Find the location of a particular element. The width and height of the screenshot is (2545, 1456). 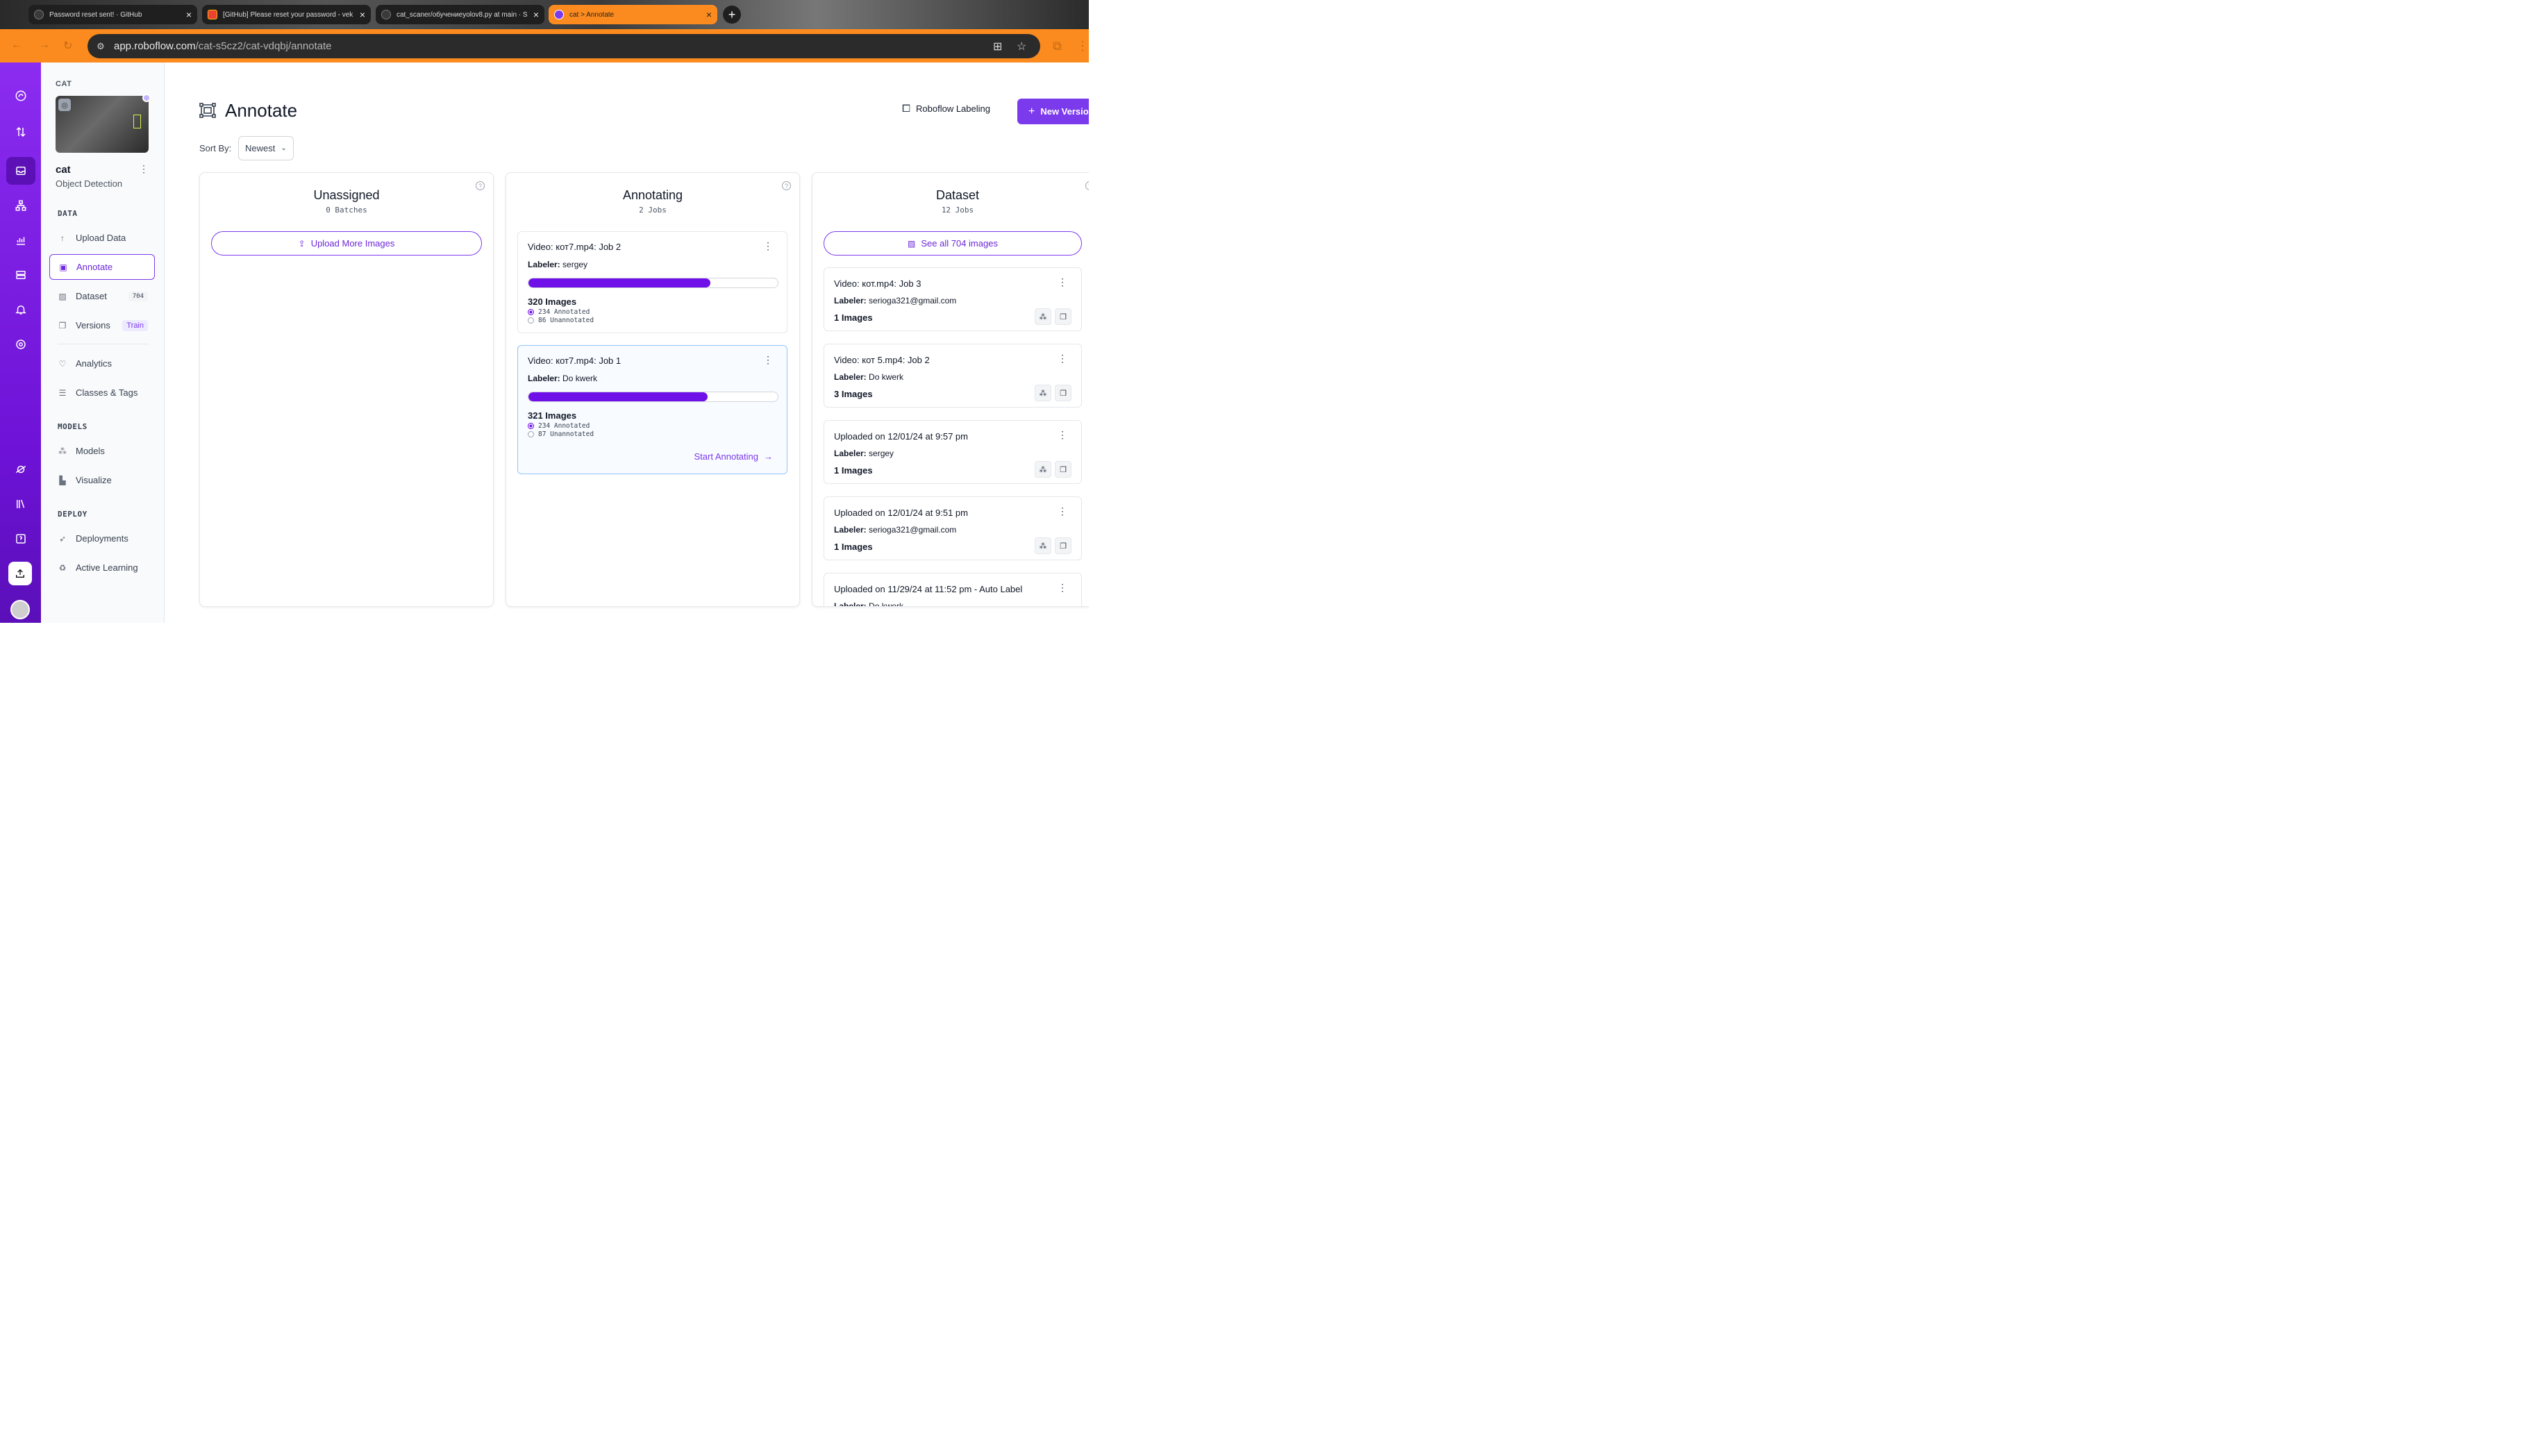

sidebar-item-upload-data: ↑ Upload Data is located at coordinates (102, 238).